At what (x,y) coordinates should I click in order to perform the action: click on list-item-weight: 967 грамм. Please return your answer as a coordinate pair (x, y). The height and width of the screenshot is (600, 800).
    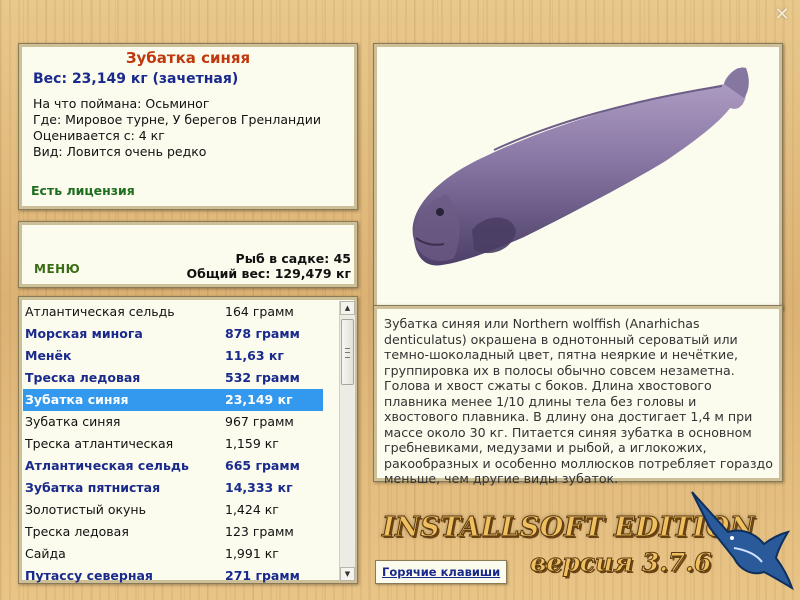
    Looking at the image, I should click on (259, 421).